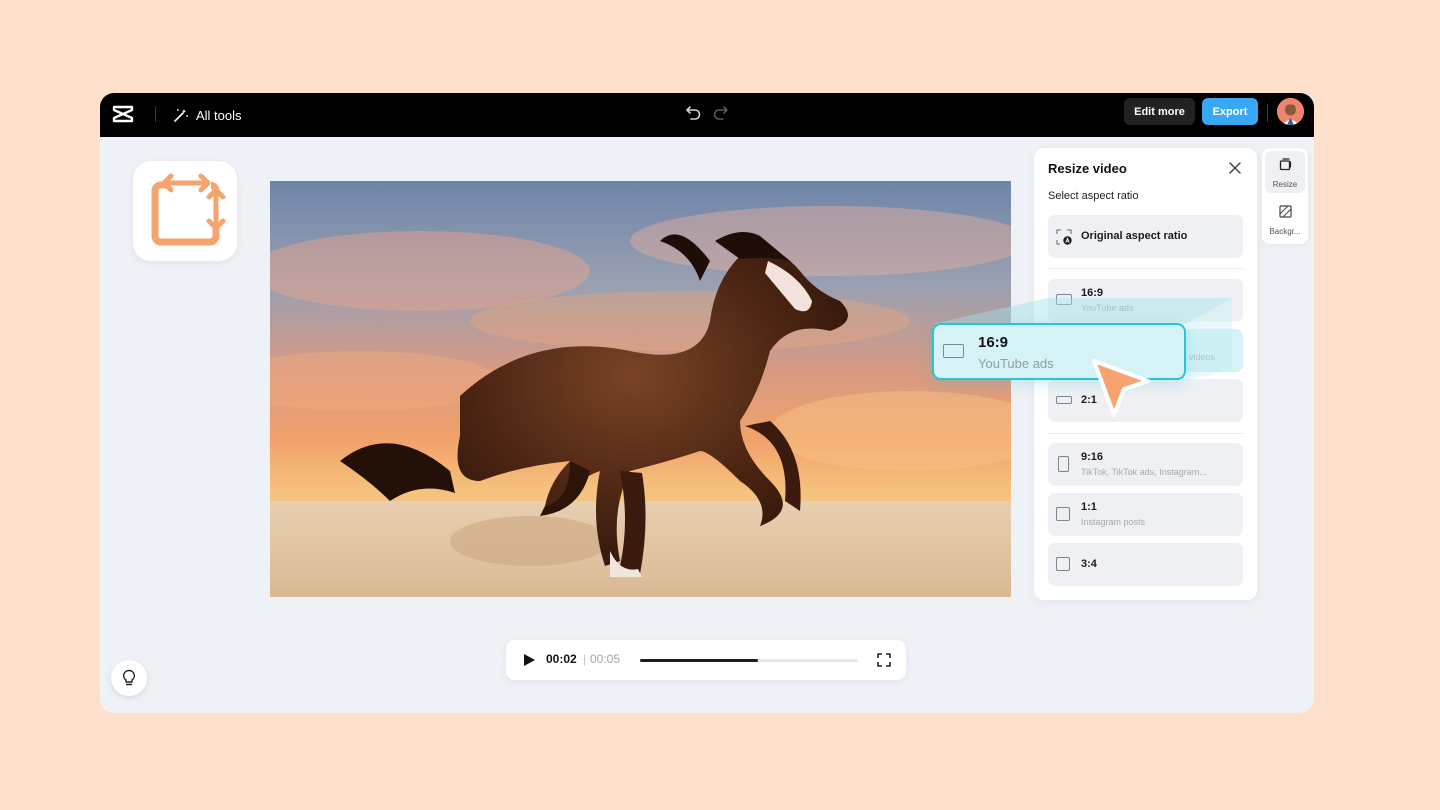 The width and height of the screenshot is (1440, 810). Describe the element at coordinates (884, 660) in the screenshot. I see `fullscreen-icon` at that location.